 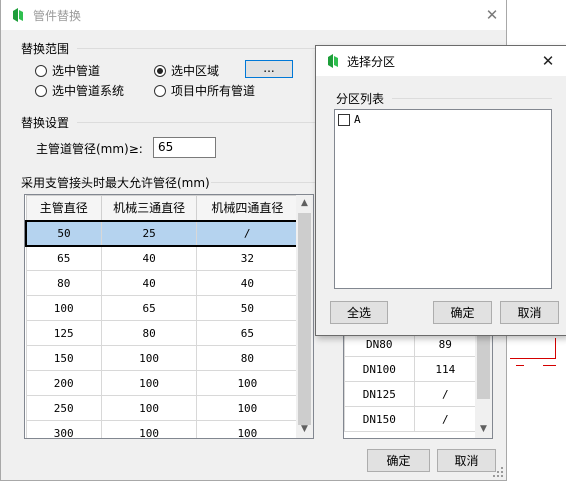 What do you see at coordinates (349, 119) in the screenshot?
I see `zone-checkbox-a: A` at bounding box center [349, 119].